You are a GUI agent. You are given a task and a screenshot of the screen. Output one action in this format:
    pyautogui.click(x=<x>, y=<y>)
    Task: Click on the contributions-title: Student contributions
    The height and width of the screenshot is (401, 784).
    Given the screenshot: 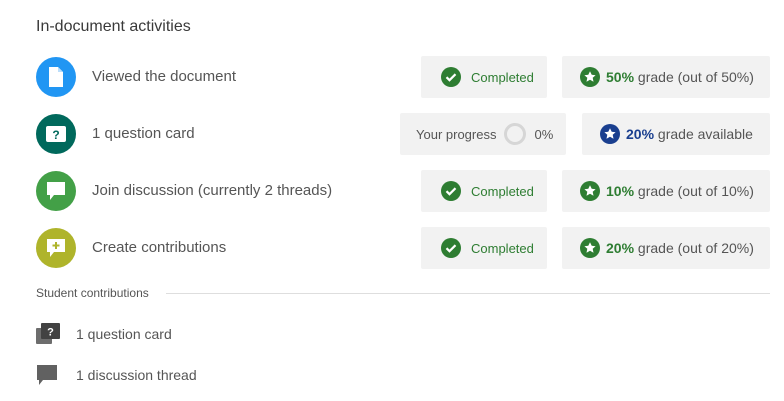 What is the action you would take?
    pyautogui.click(x=92, y=293)
    